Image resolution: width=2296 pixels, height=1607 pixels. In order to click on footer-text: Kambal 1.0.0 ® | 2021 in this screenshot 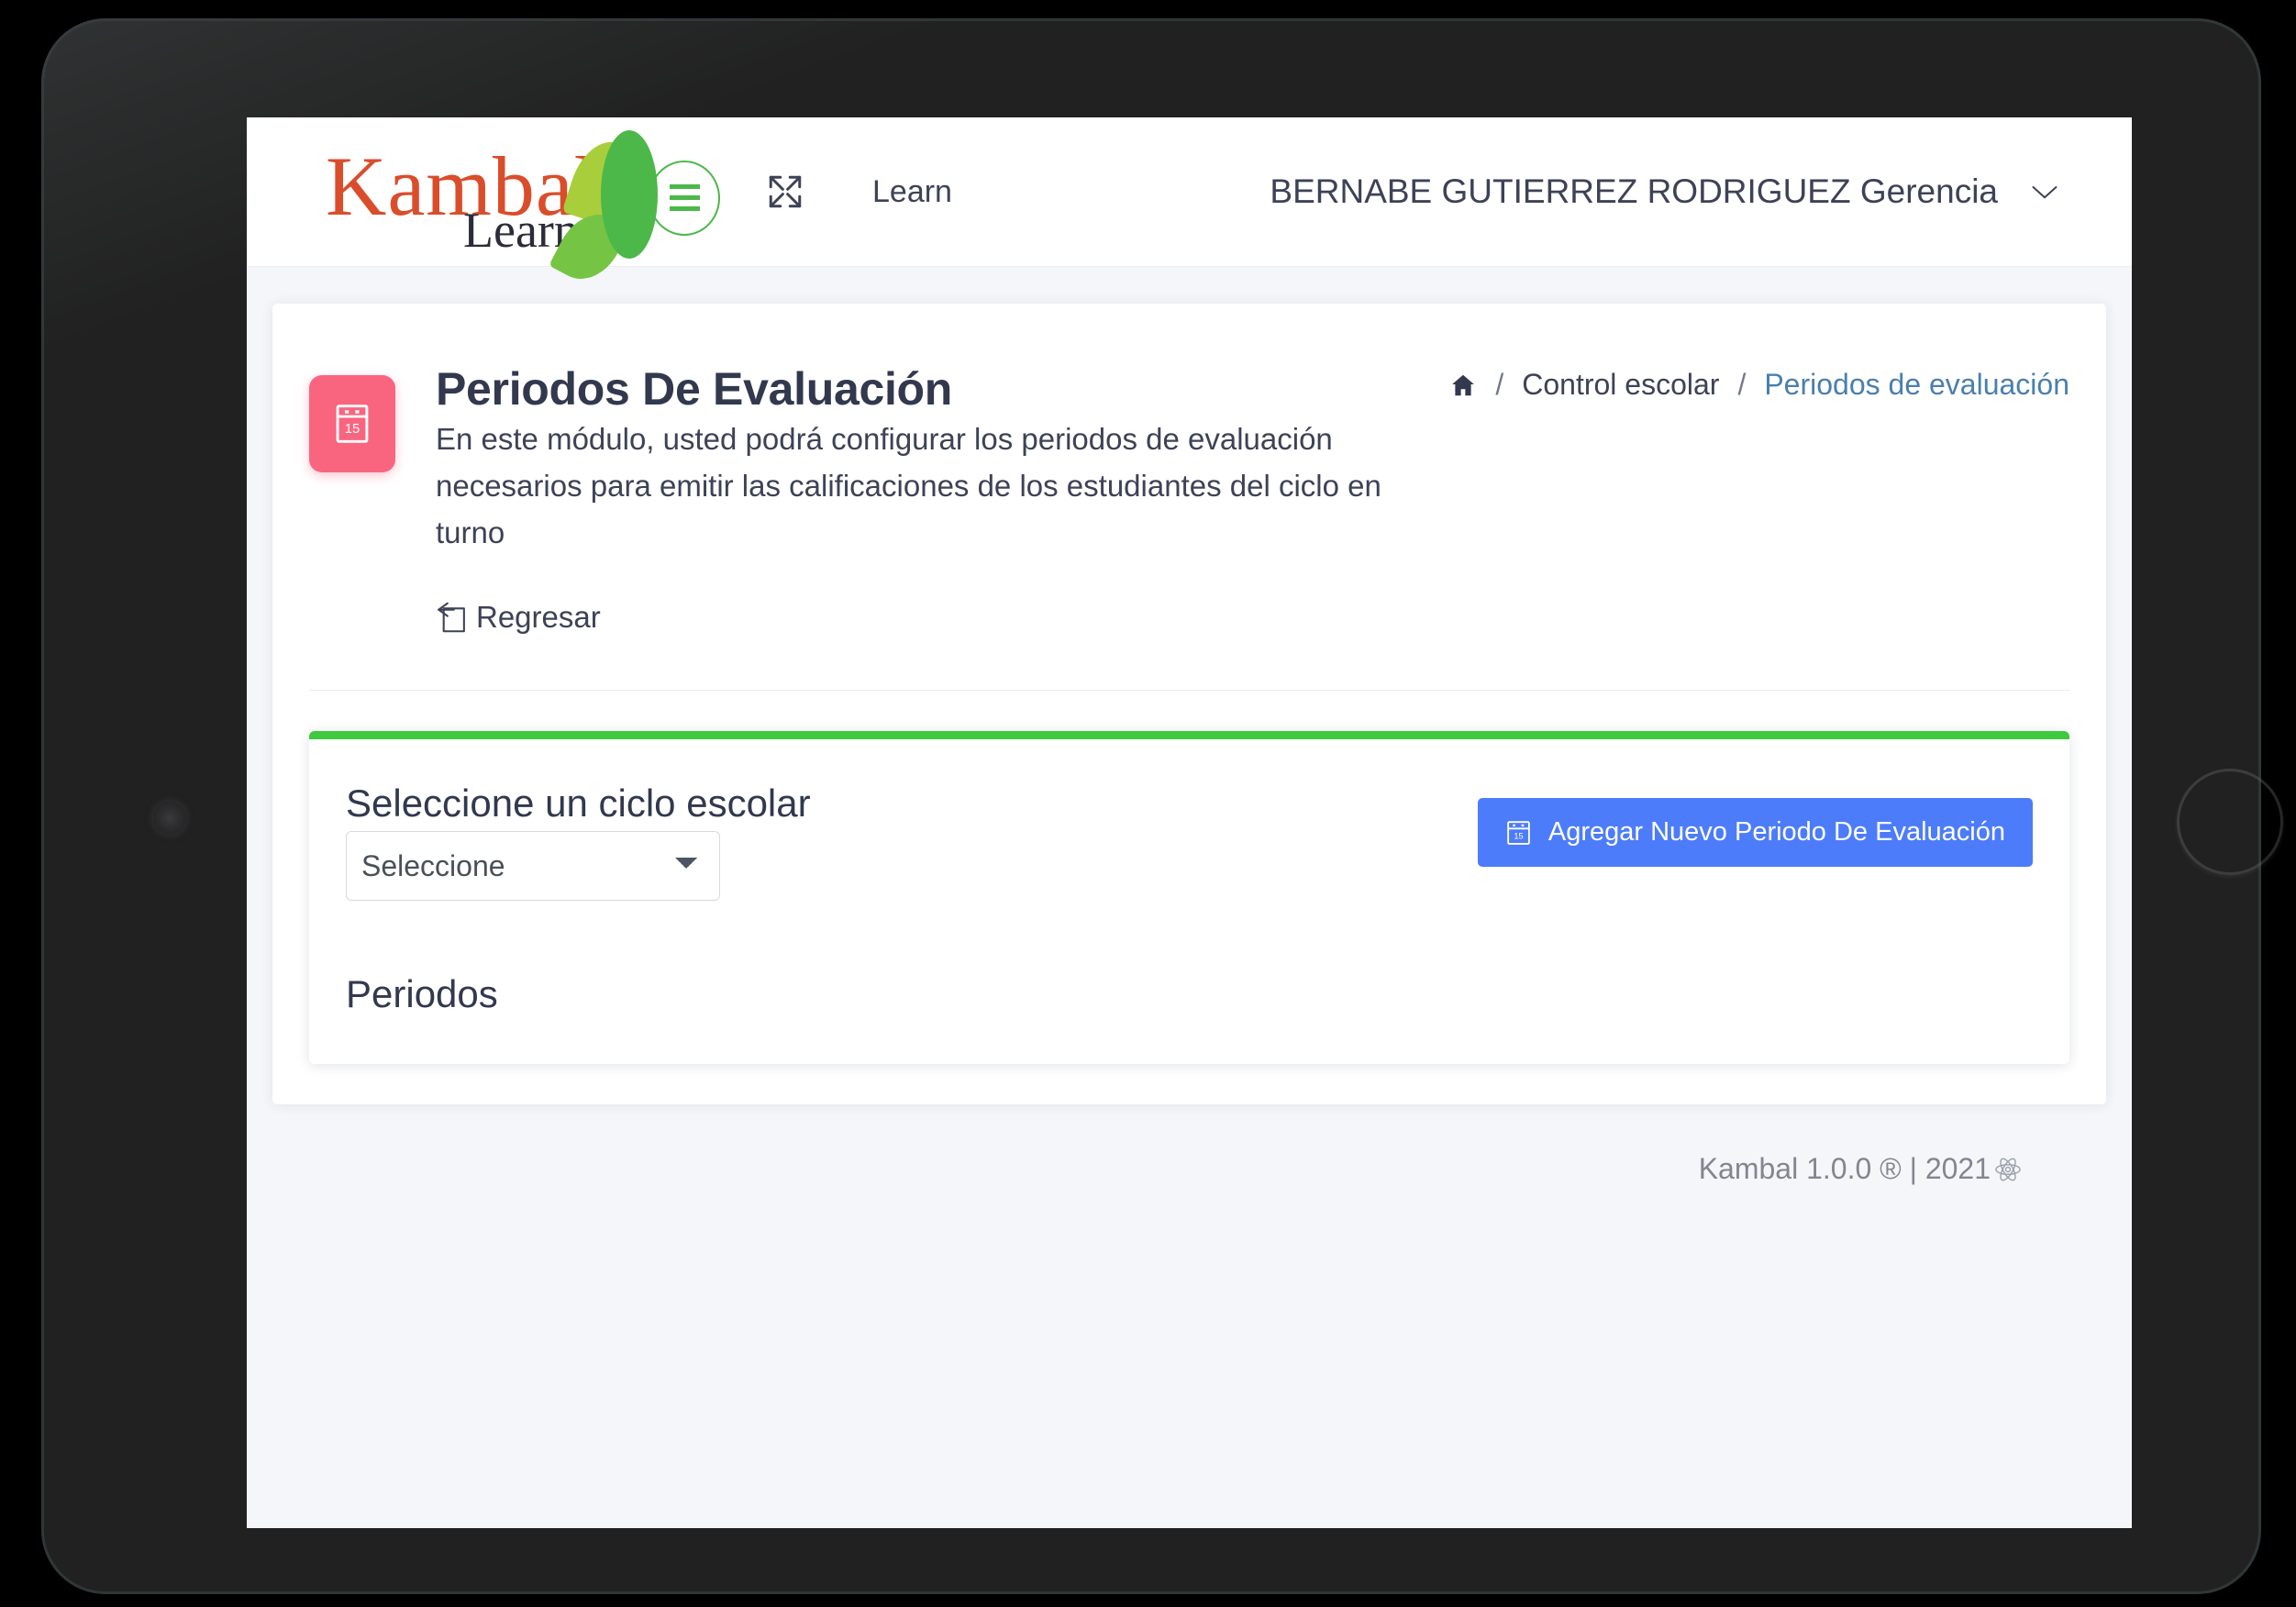, I will do `click(1844, 1169)`.